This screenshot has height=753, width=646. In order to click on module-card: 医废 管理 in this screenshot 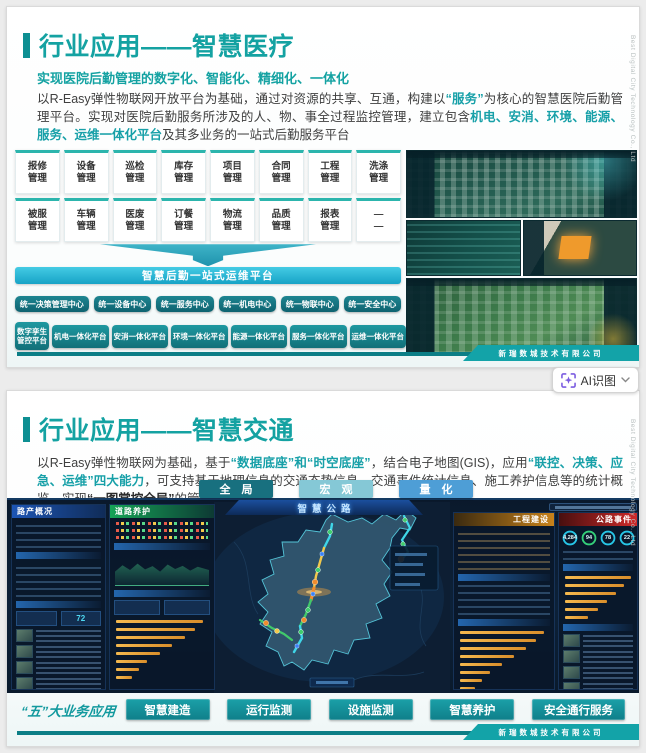, I will do `click(135, 220)`.